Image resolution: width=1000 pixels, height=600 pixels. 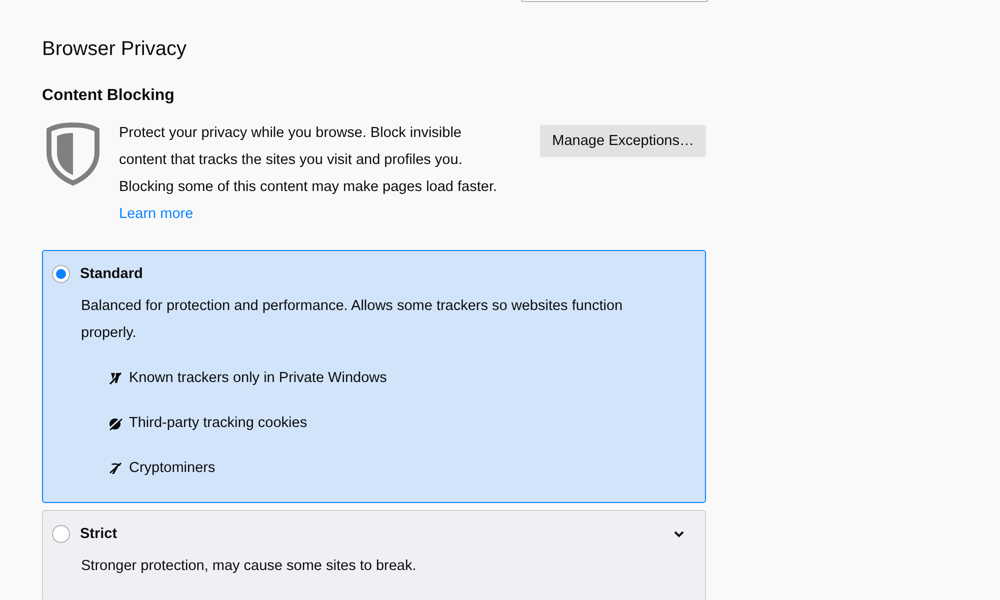 What do you see at coordinates (99, 534) in the screenshot?
I see `option-label: Strict` at bounding box center [99, 534].